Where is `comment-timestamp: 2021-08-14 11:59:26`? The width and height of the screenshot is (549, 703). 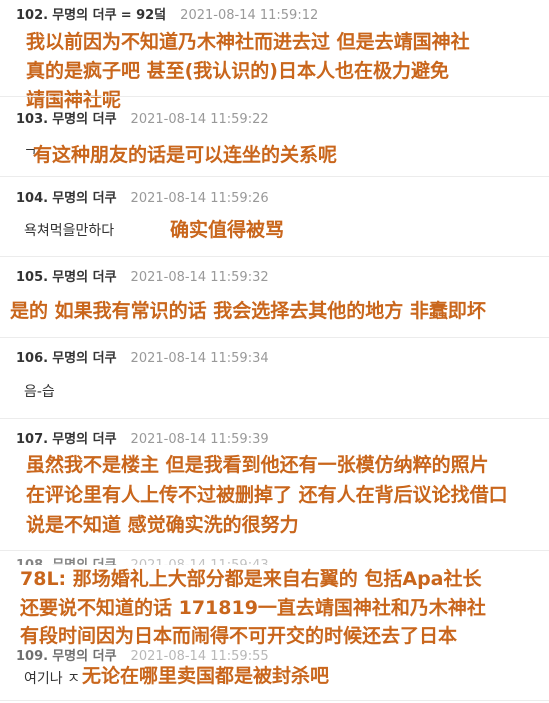
comment-timestamp: 2021-08-14 11:59:26 is located at coordinates (199, 198).